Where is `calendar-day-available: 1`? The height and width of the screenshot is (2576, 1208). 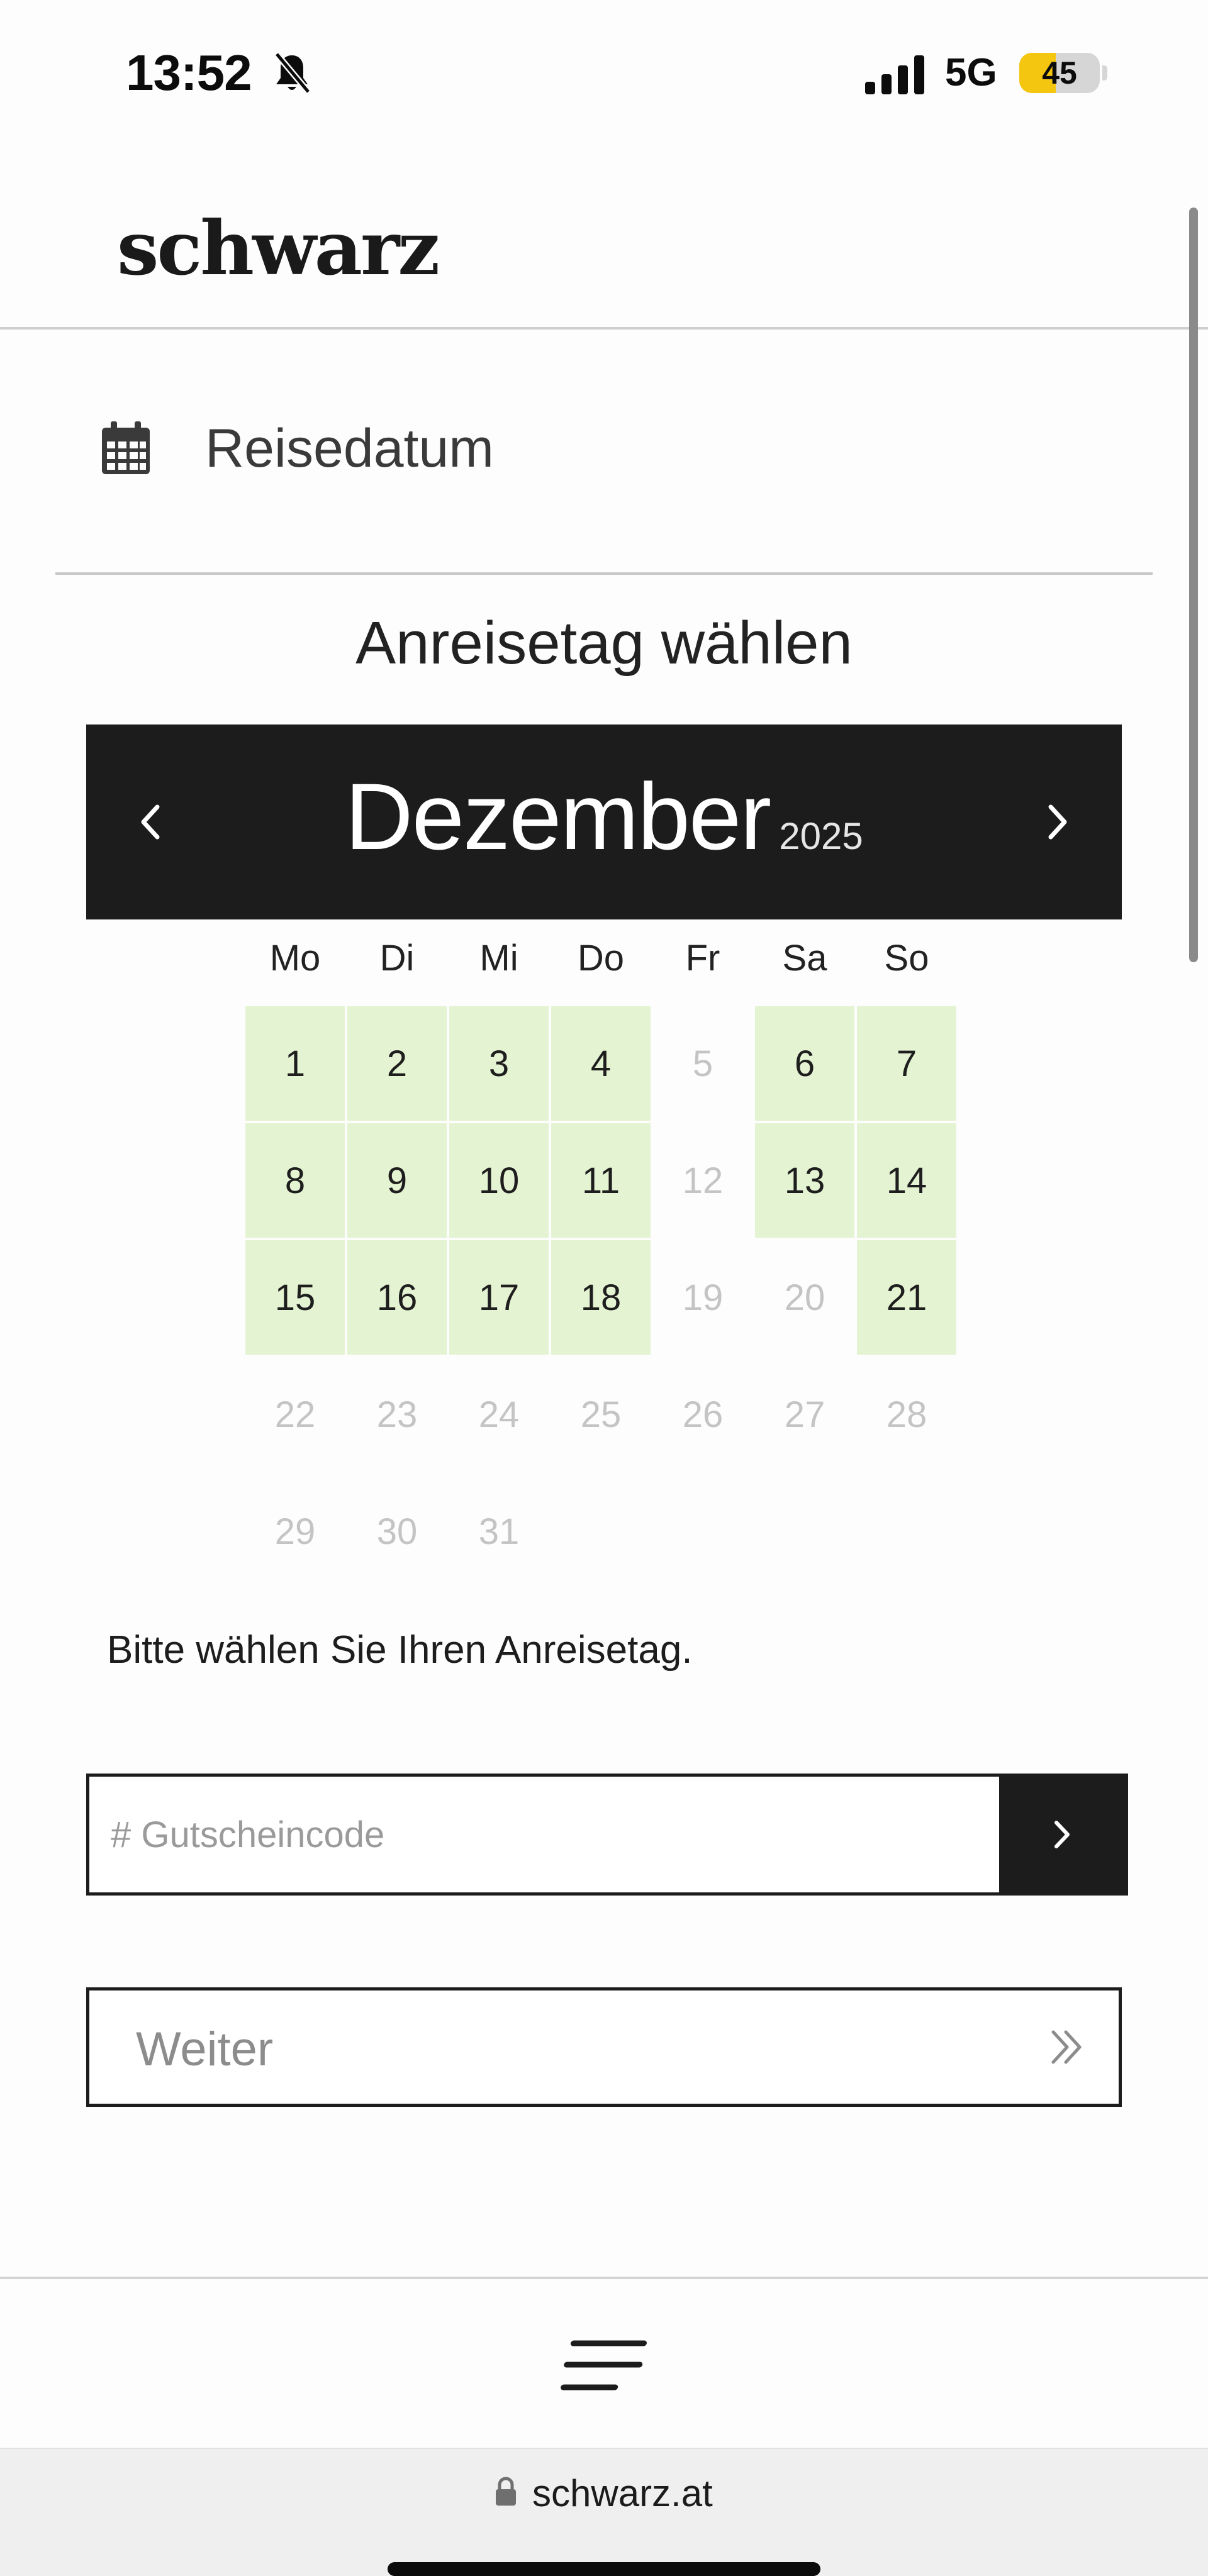 calendar-day-available: 1 is located at coordinates (295, 1063).